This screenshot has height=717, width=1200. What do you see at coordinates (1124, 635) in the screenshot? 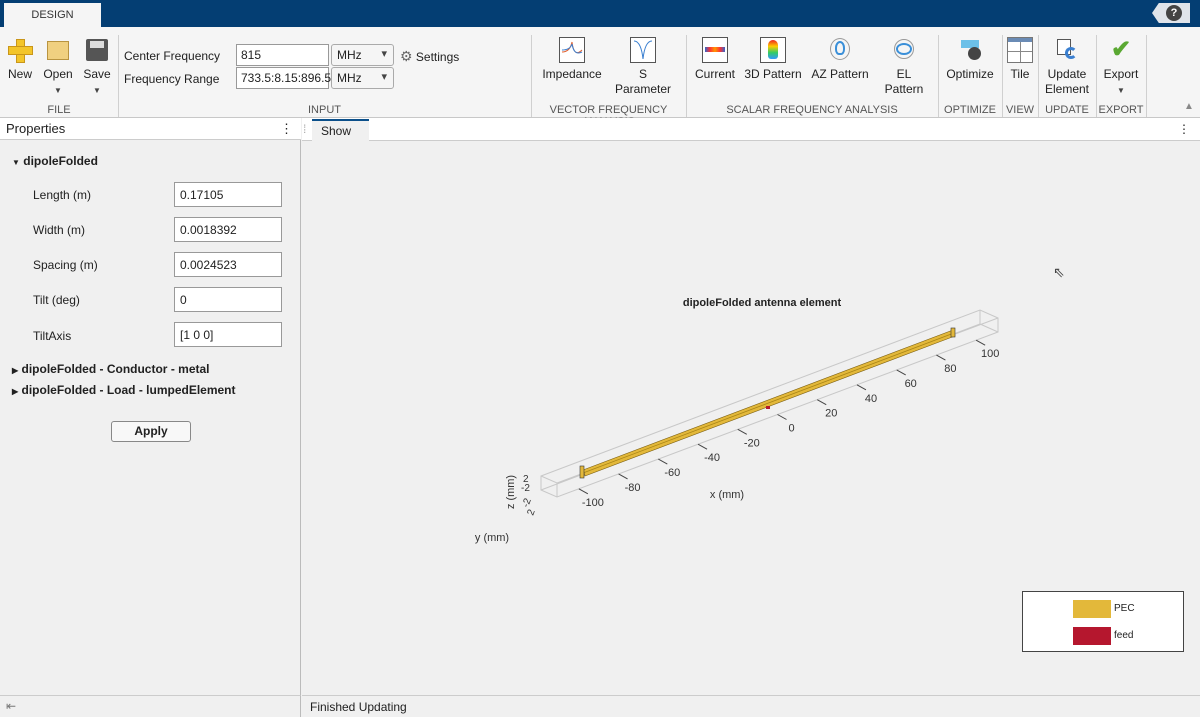
I see `legend-label-feed: feed` at bounding box center [1124, 635].